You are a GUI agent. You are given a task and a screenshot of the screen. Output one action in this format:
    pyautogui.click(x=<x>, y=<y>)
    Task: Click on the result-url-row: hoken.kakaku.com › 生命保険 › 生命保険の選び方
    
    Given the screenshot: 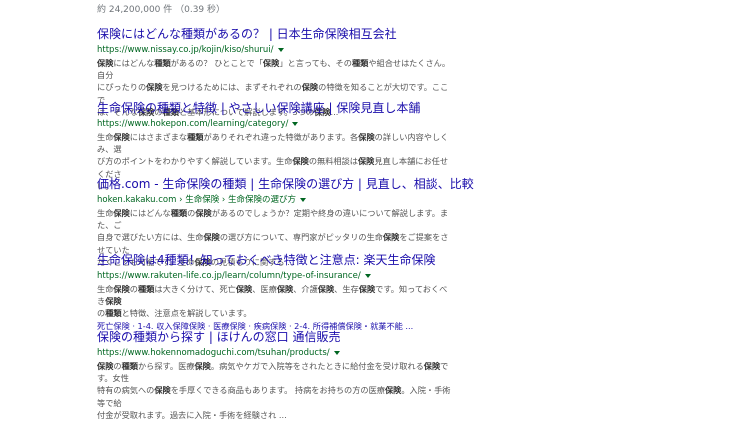 What is the action you would take?
    pyautogui.click(x=276, y=200)
    